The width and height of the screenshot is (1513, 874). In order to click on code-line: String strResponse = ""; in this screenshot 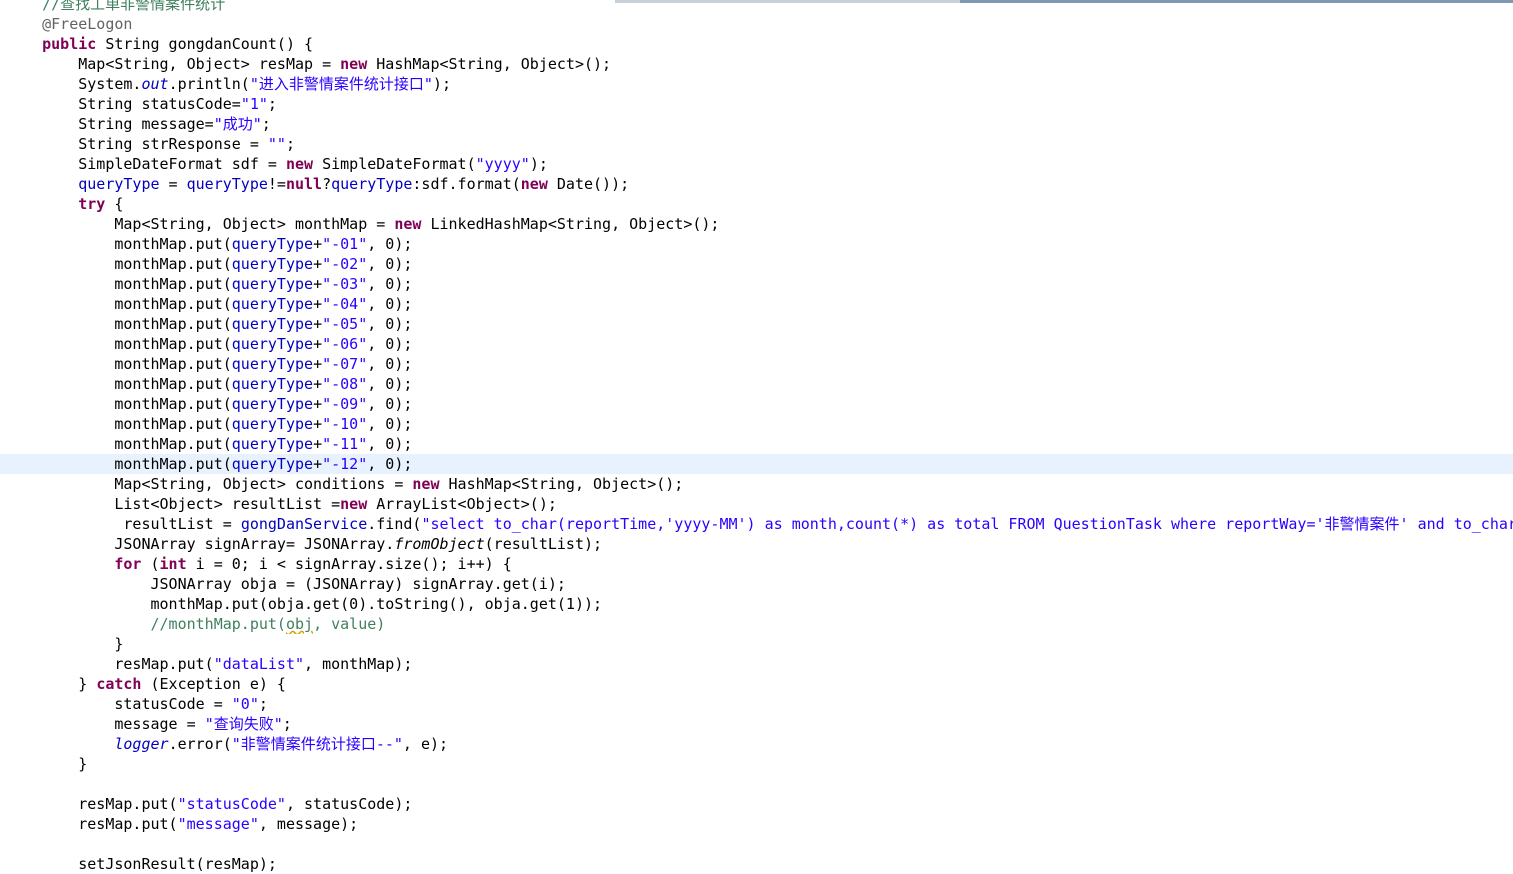, I will do `click(756, 144)`.